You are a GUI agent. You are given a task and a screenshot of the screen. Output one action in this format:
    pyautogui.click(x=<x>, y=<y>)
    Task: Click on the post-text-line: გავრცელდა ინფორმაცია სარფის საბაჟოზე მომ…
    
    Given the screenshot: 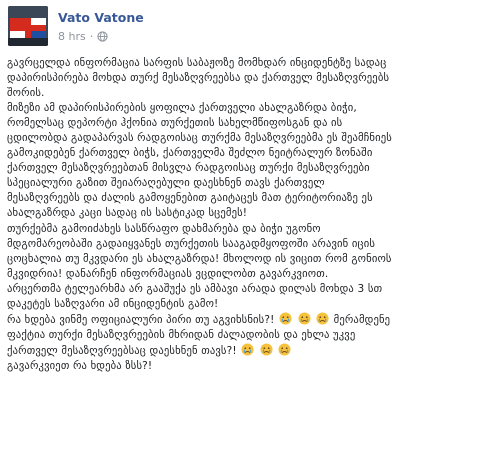 What is the action you would take?
    pyautogui.click(x=197, y=63)
    